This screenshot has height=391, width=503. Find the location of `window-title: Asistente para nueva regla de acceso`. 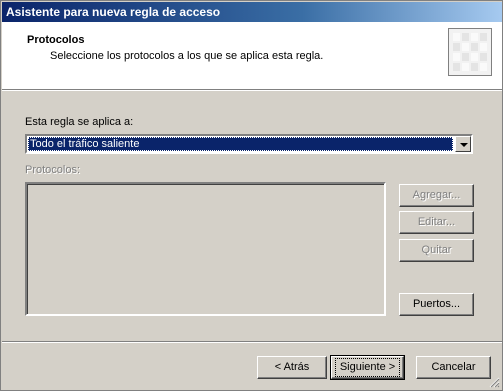

window-title: Asistente para nueva regla de acceso is located at coordinates (113, 12).